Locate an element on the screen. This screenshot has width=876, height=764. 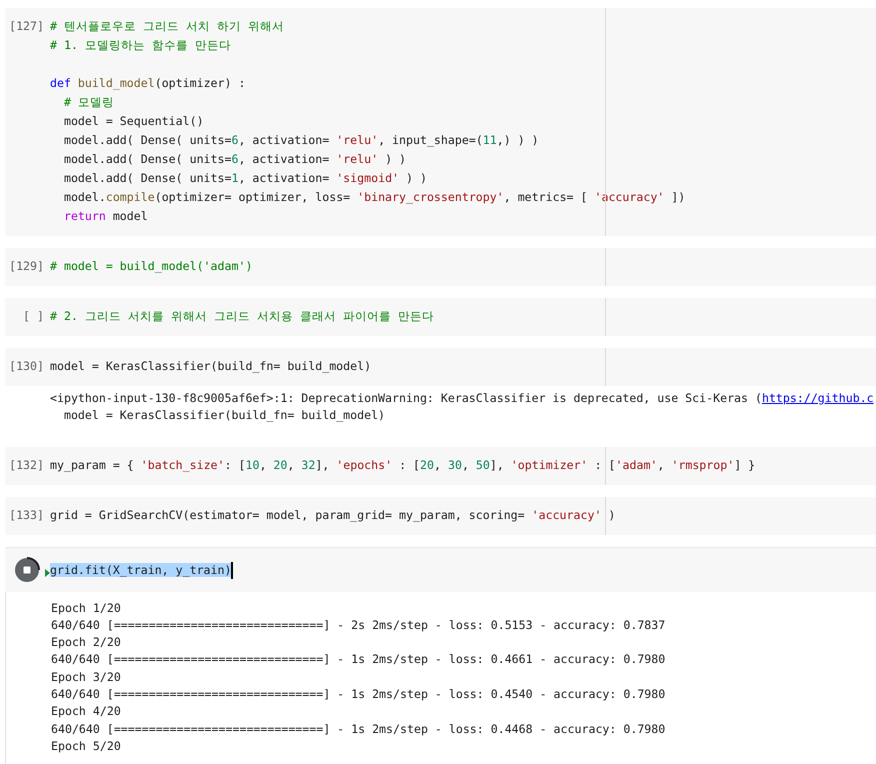
code-line: # model = build_model('adam') is located at coordinates (151, 266).